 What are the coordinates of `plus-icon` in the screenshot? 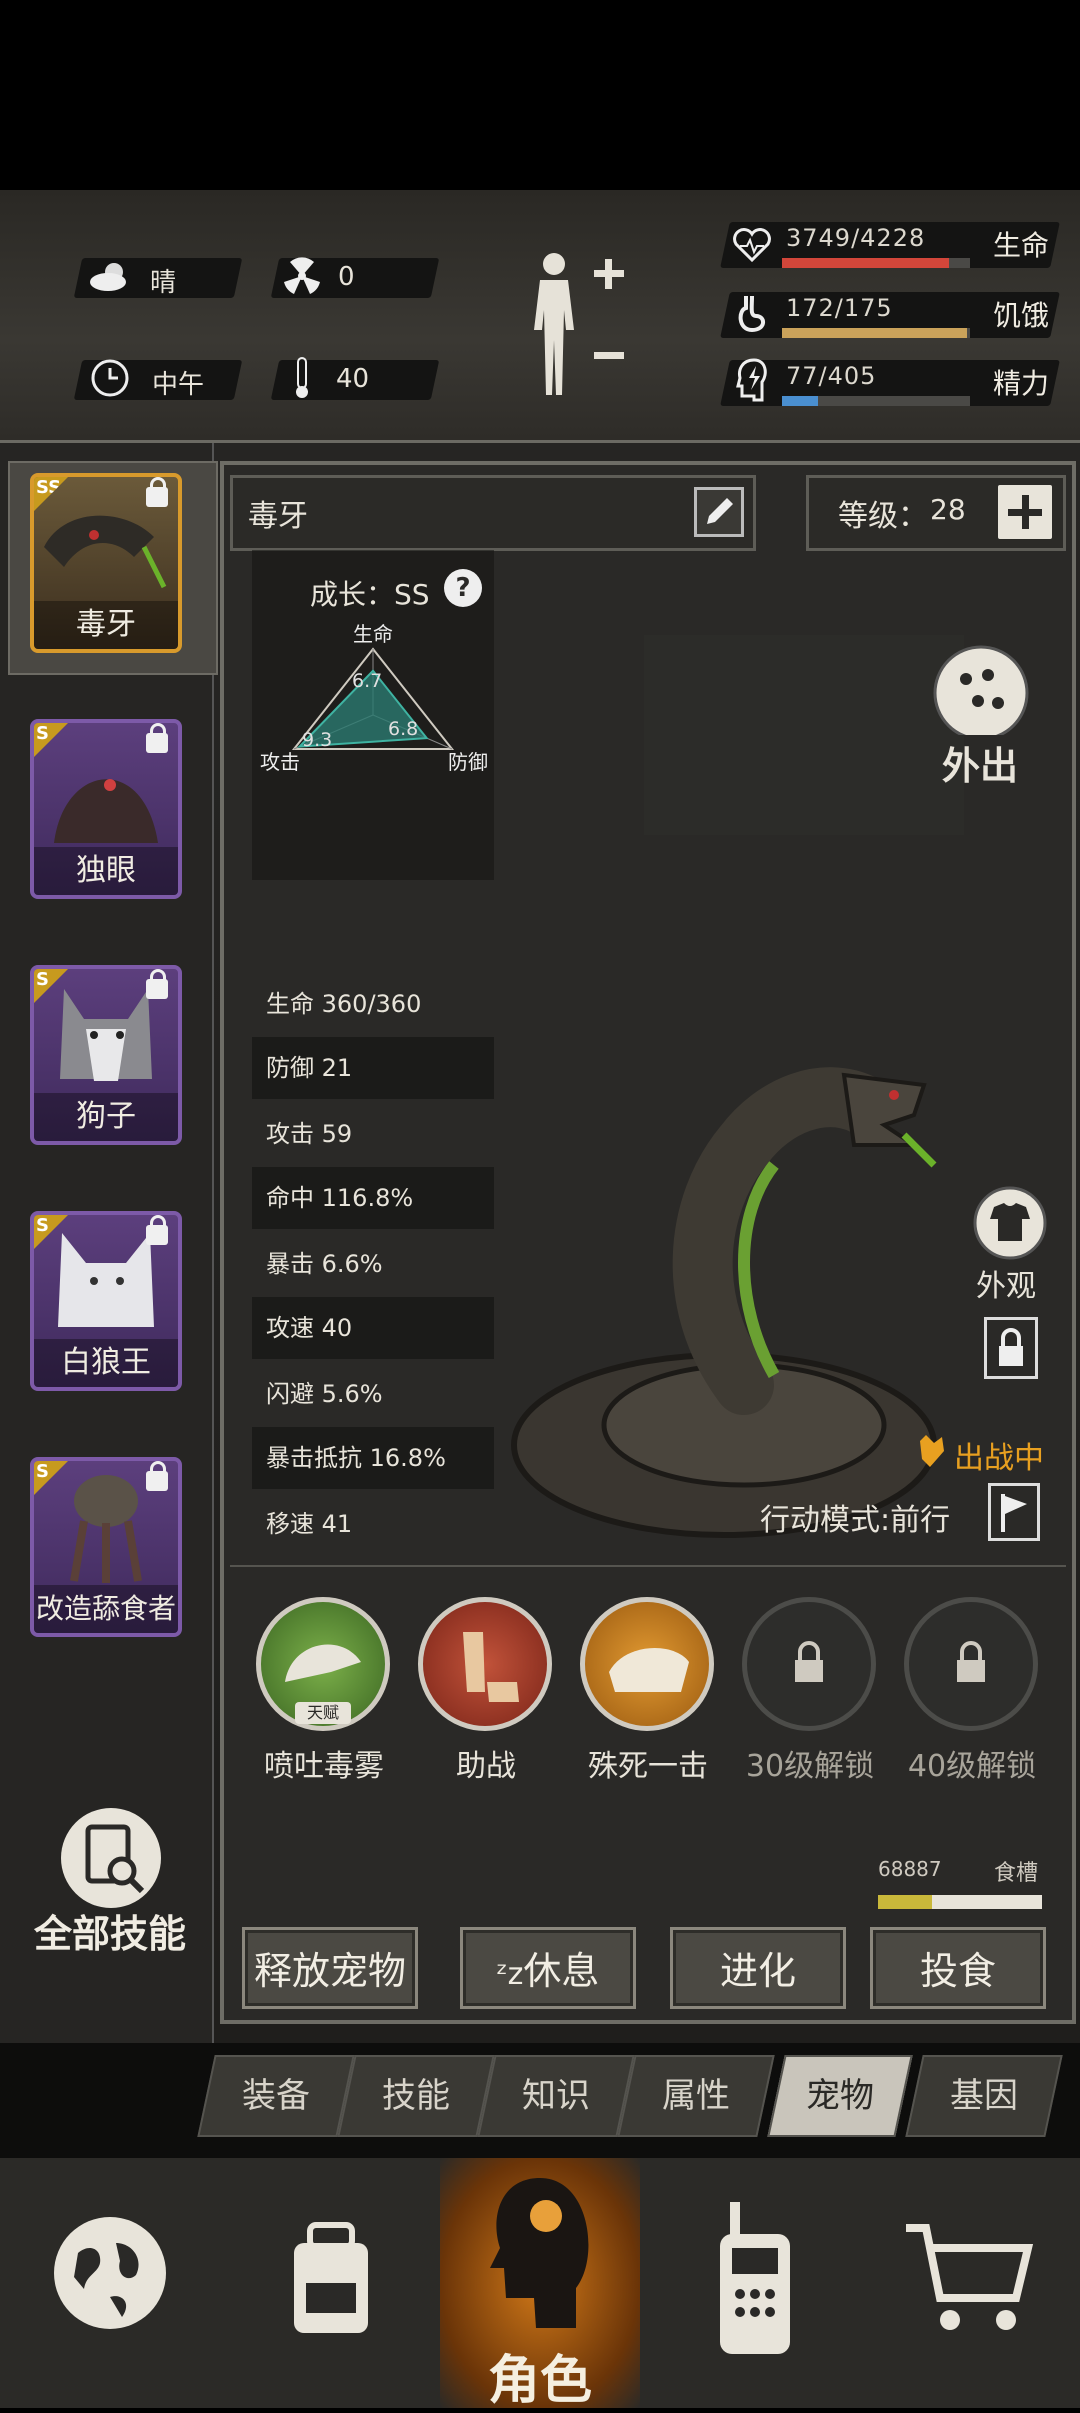 It's located at (1025, 512).